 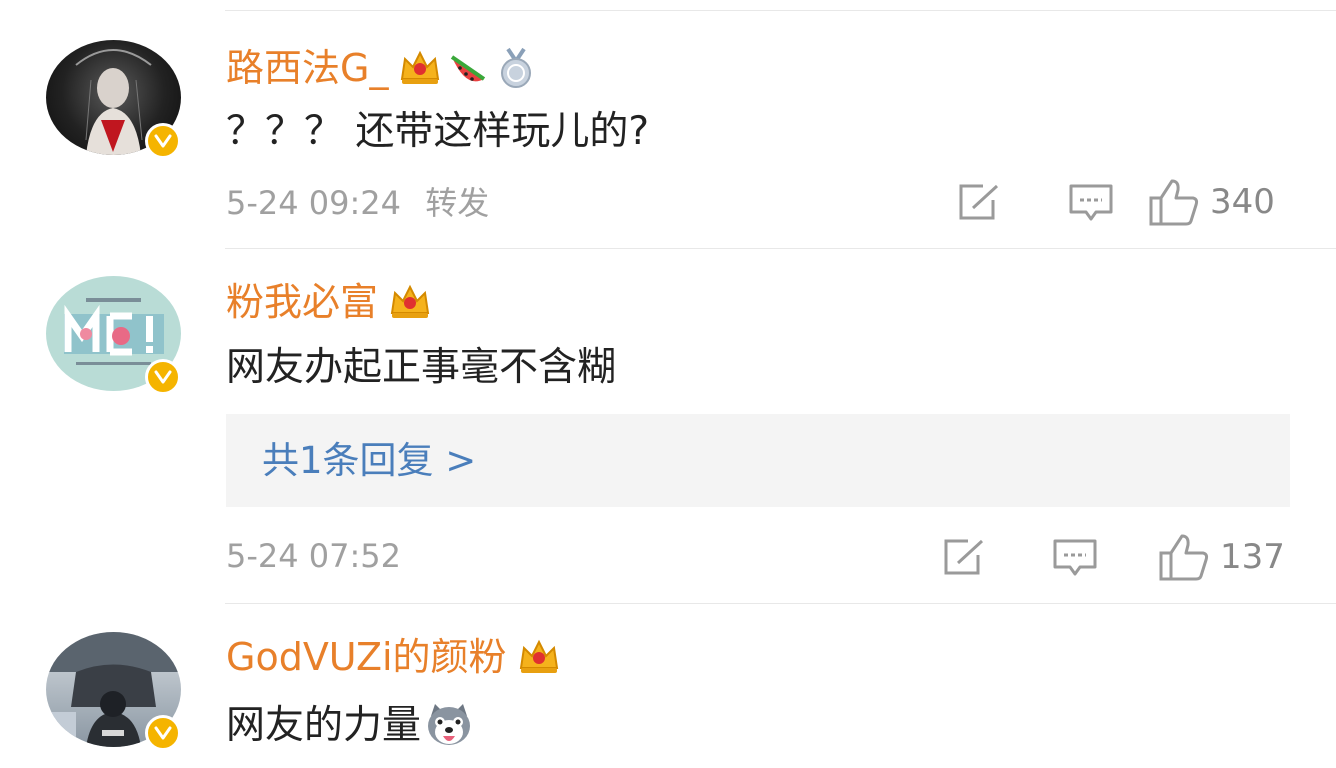 I want to click on comment-meta: 5-24 07:52, so click(x=313, y=556).